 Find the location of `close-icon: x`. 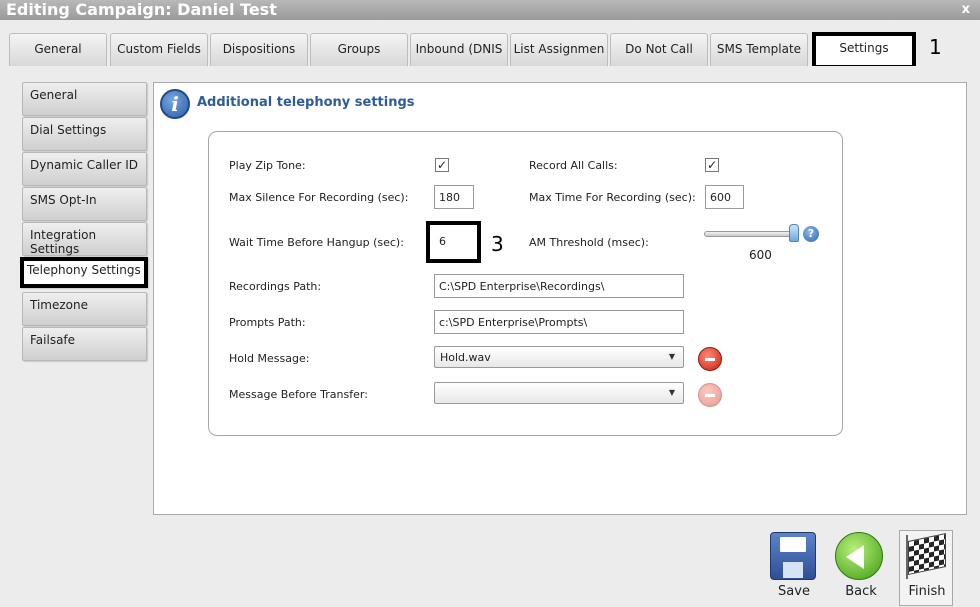

close-icon: x is located at coordinates (966, 10).